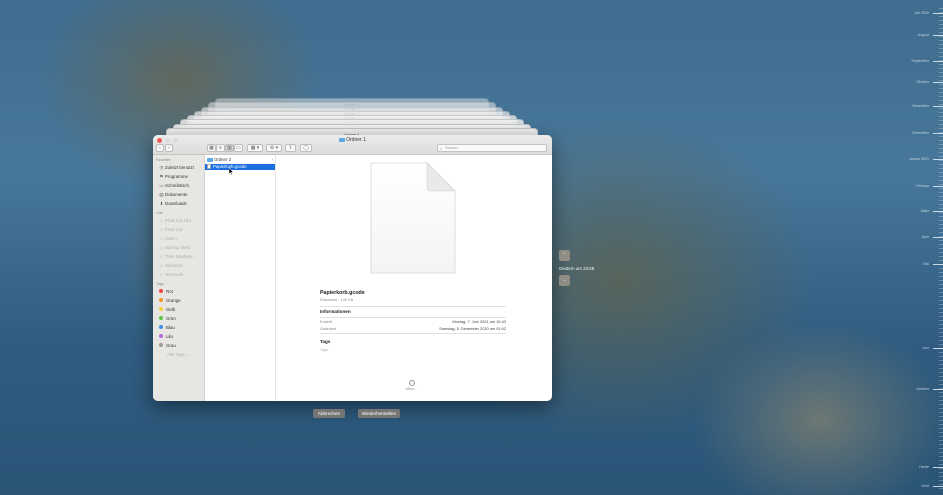 This screenshot has width=943, height=495. I want to click on sidebar-item-programme: ⚑Programme, so click(178, 176).